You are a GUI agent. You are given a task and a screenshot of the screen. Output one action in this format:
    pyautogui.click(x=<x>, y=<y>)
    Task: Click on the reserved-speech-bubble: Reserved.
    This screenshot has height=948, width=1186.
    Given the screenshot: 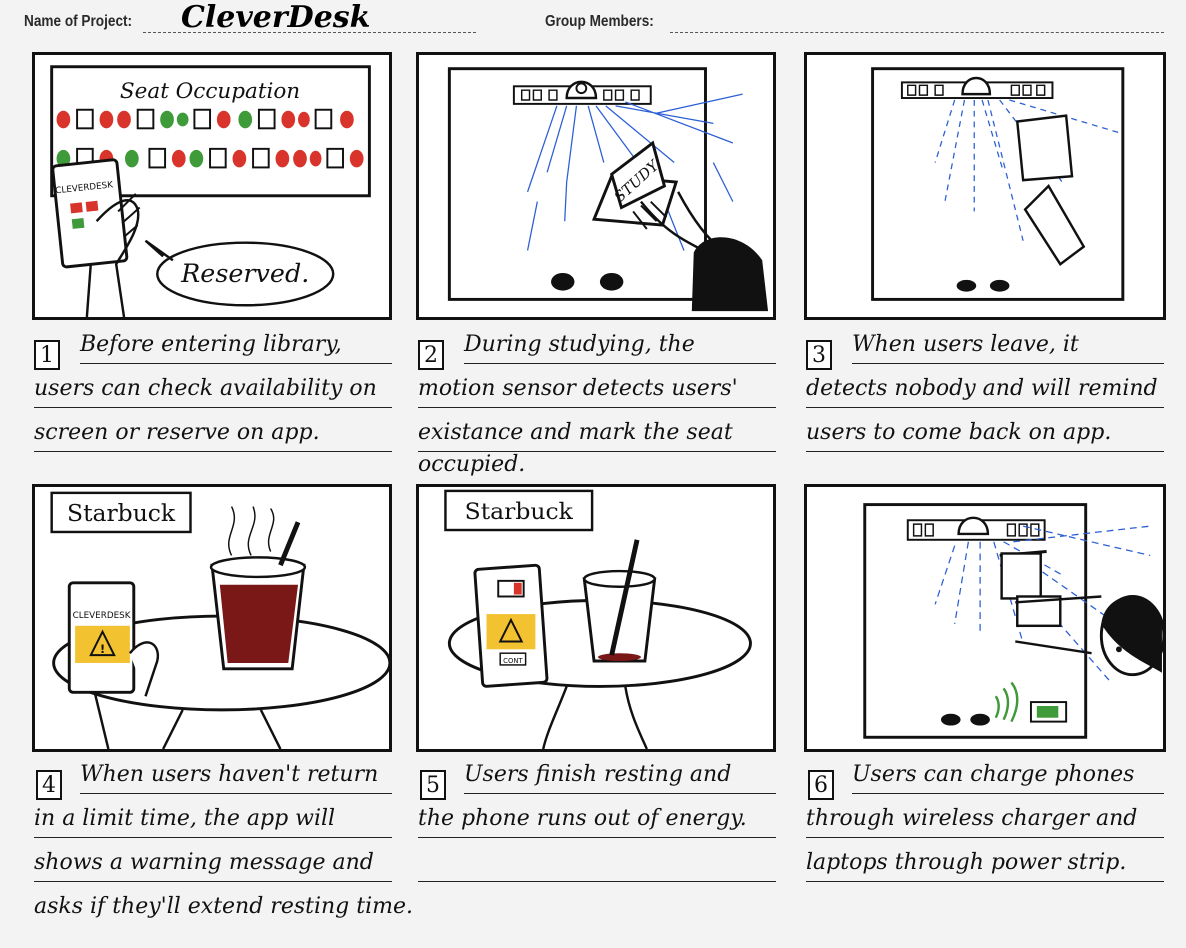 What is the action you would take?
    pyautogui.click(x=239, y=273)
    